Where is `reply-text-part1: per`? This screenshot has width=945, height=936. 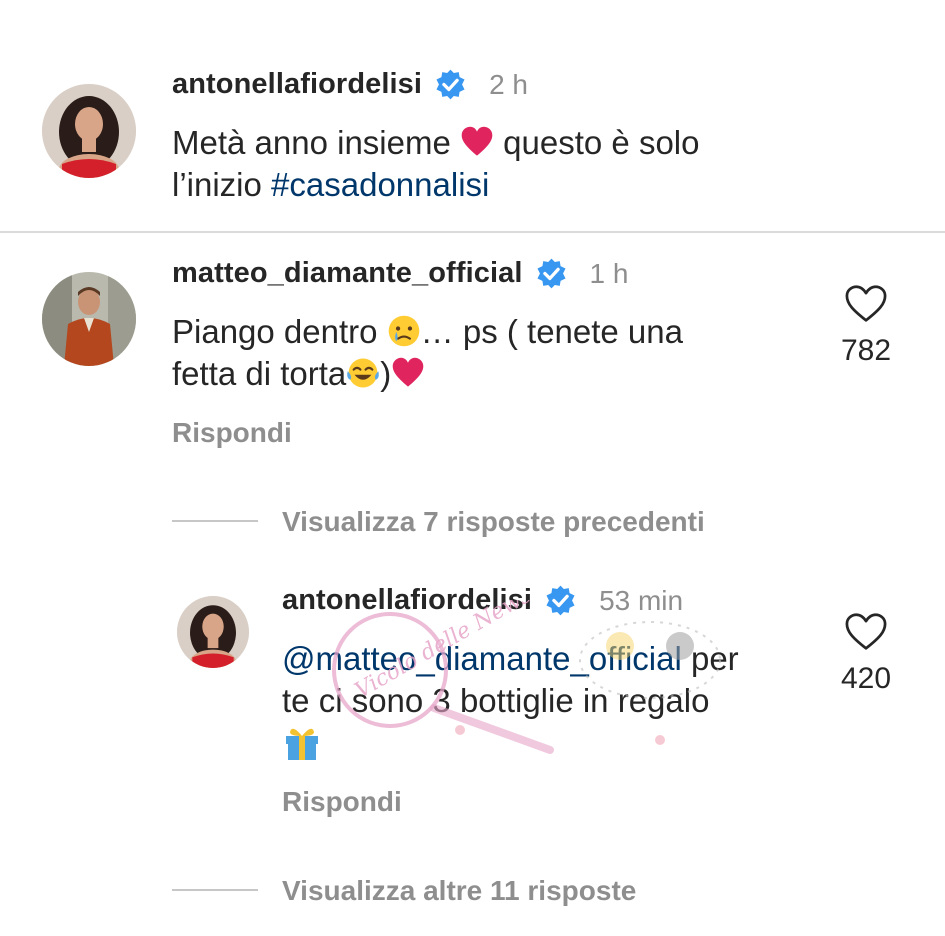 reply-text-part1: per is located at coordinates (710, 658).